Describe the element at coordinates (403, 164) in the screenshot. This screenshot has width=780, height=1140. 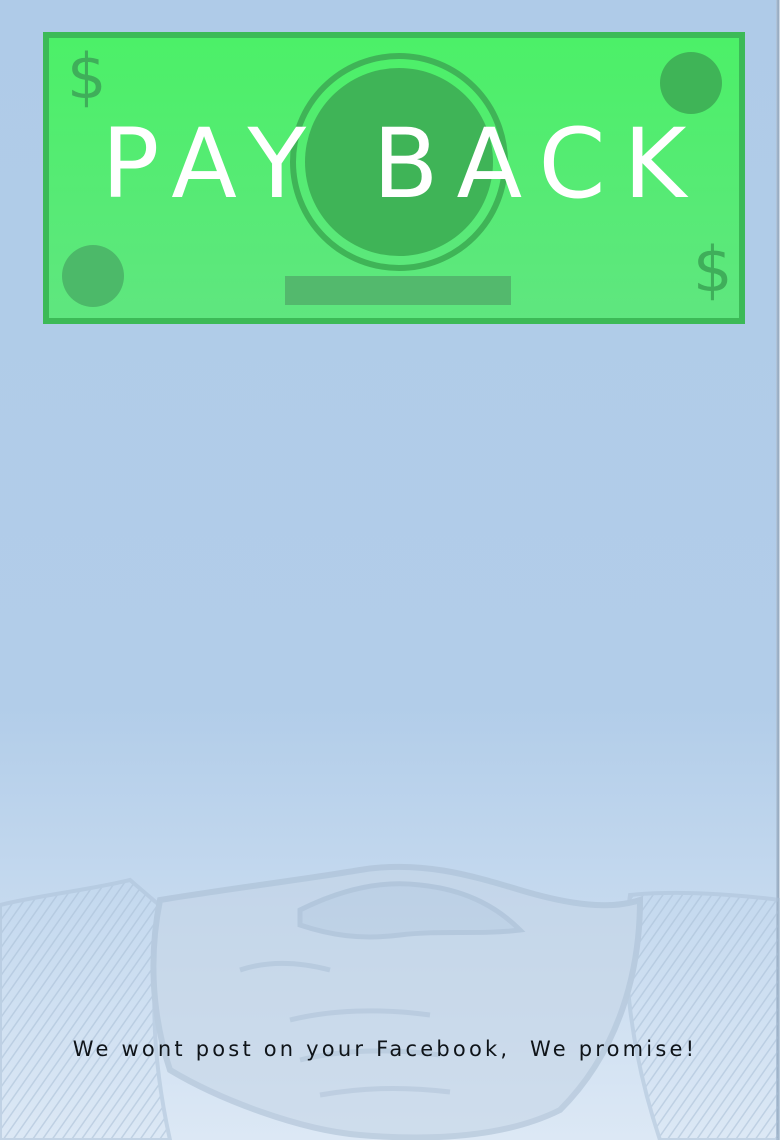
I see `page-title: PAY BACK` at that location.